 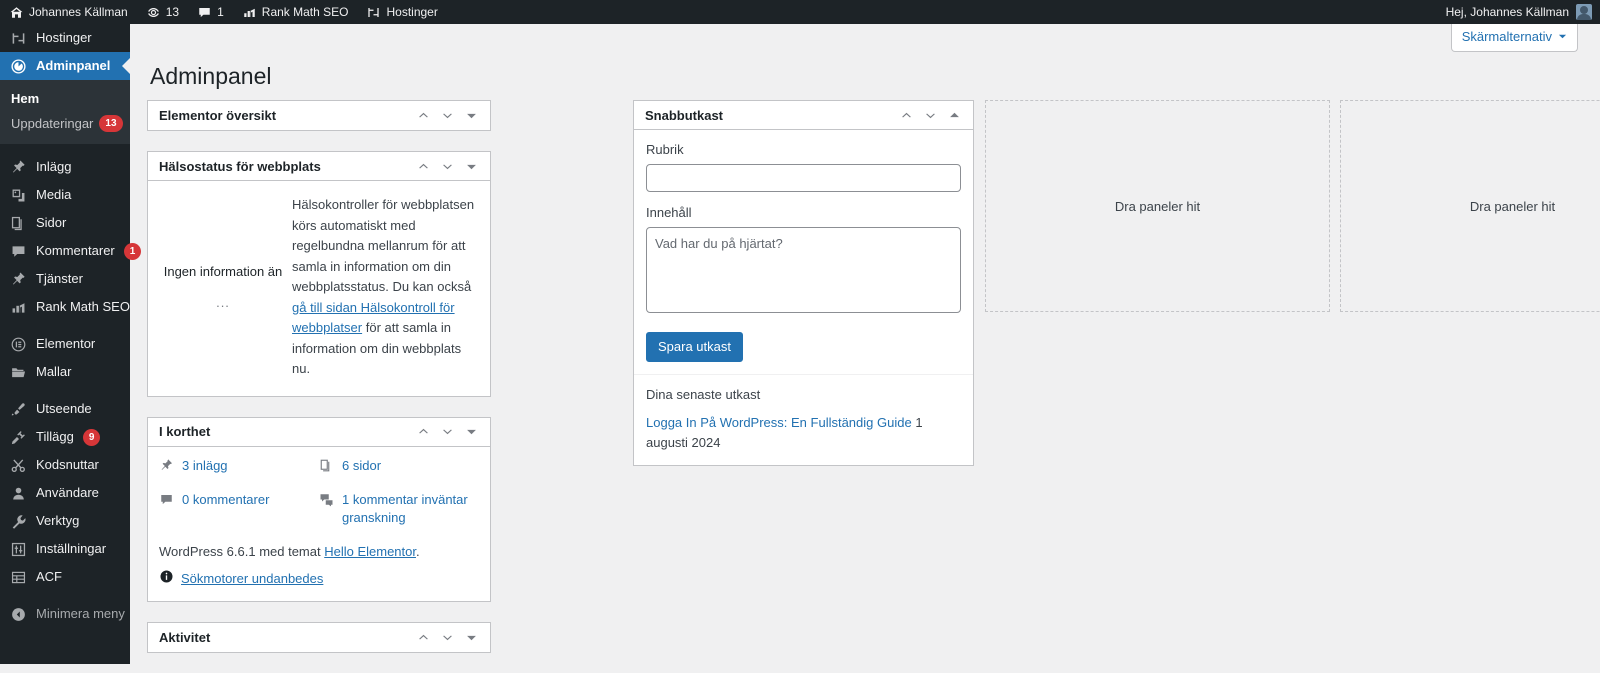 I want to click on save-draft-button: Spara utkast, so click(x=694, y=346).